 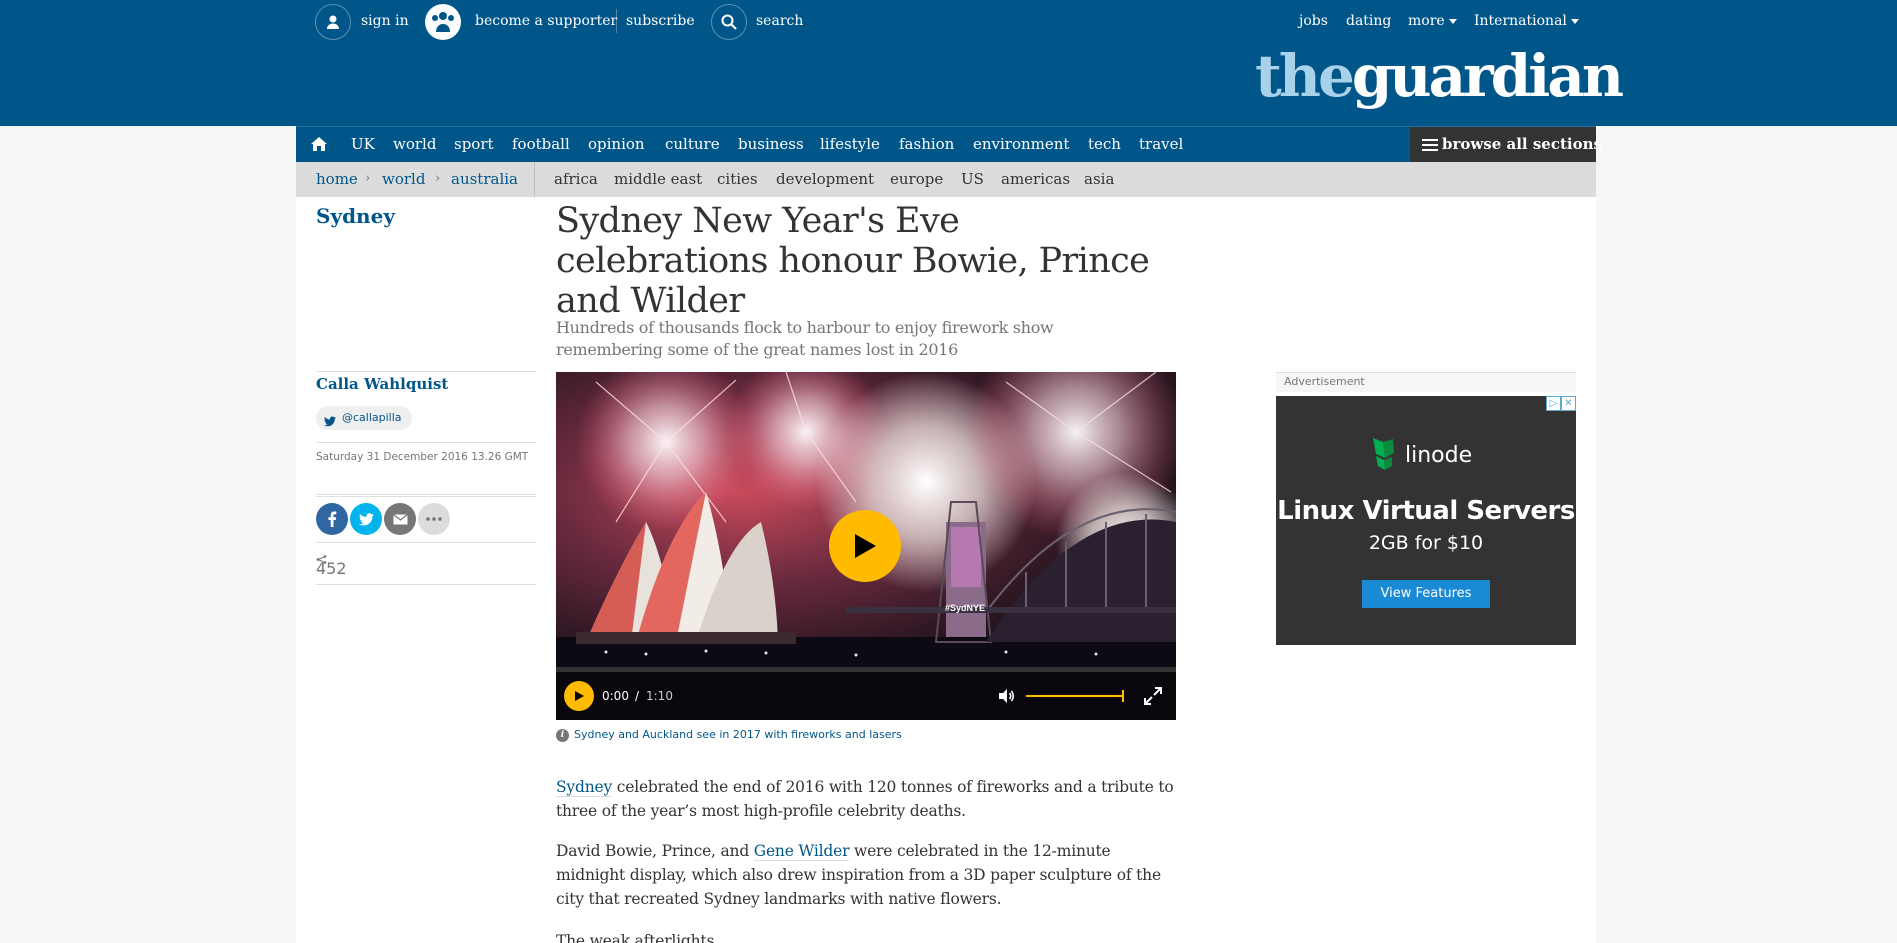 I want to click on nav-item-lifestyle: lifestyle, so click(x=850, y=145).